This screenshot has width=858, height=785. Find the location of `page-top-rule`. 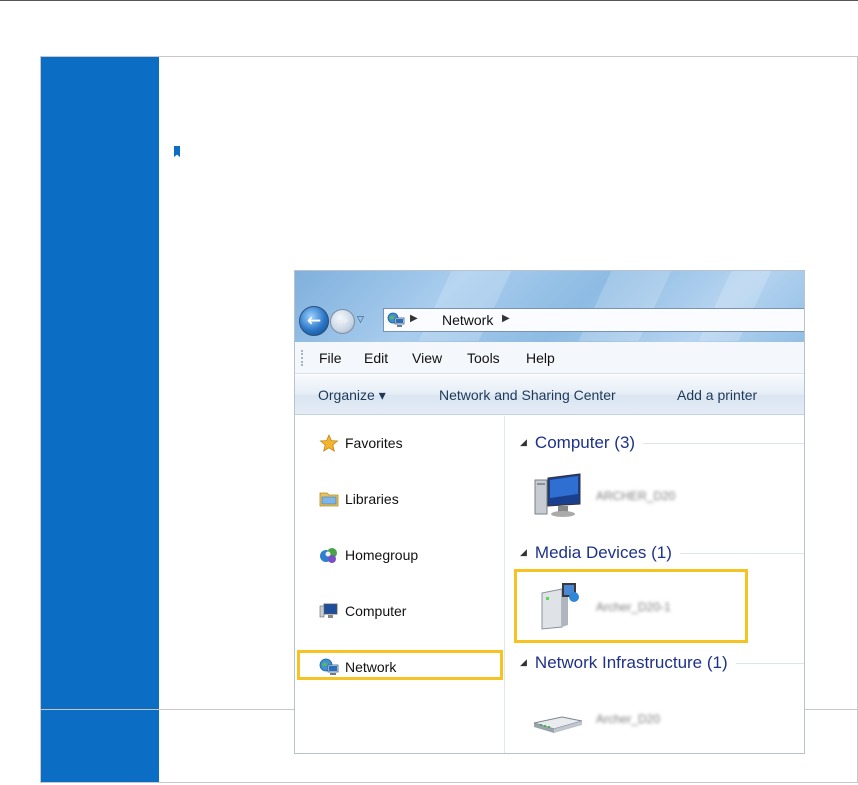

page-top-rule is located at coordinates (429, 0).